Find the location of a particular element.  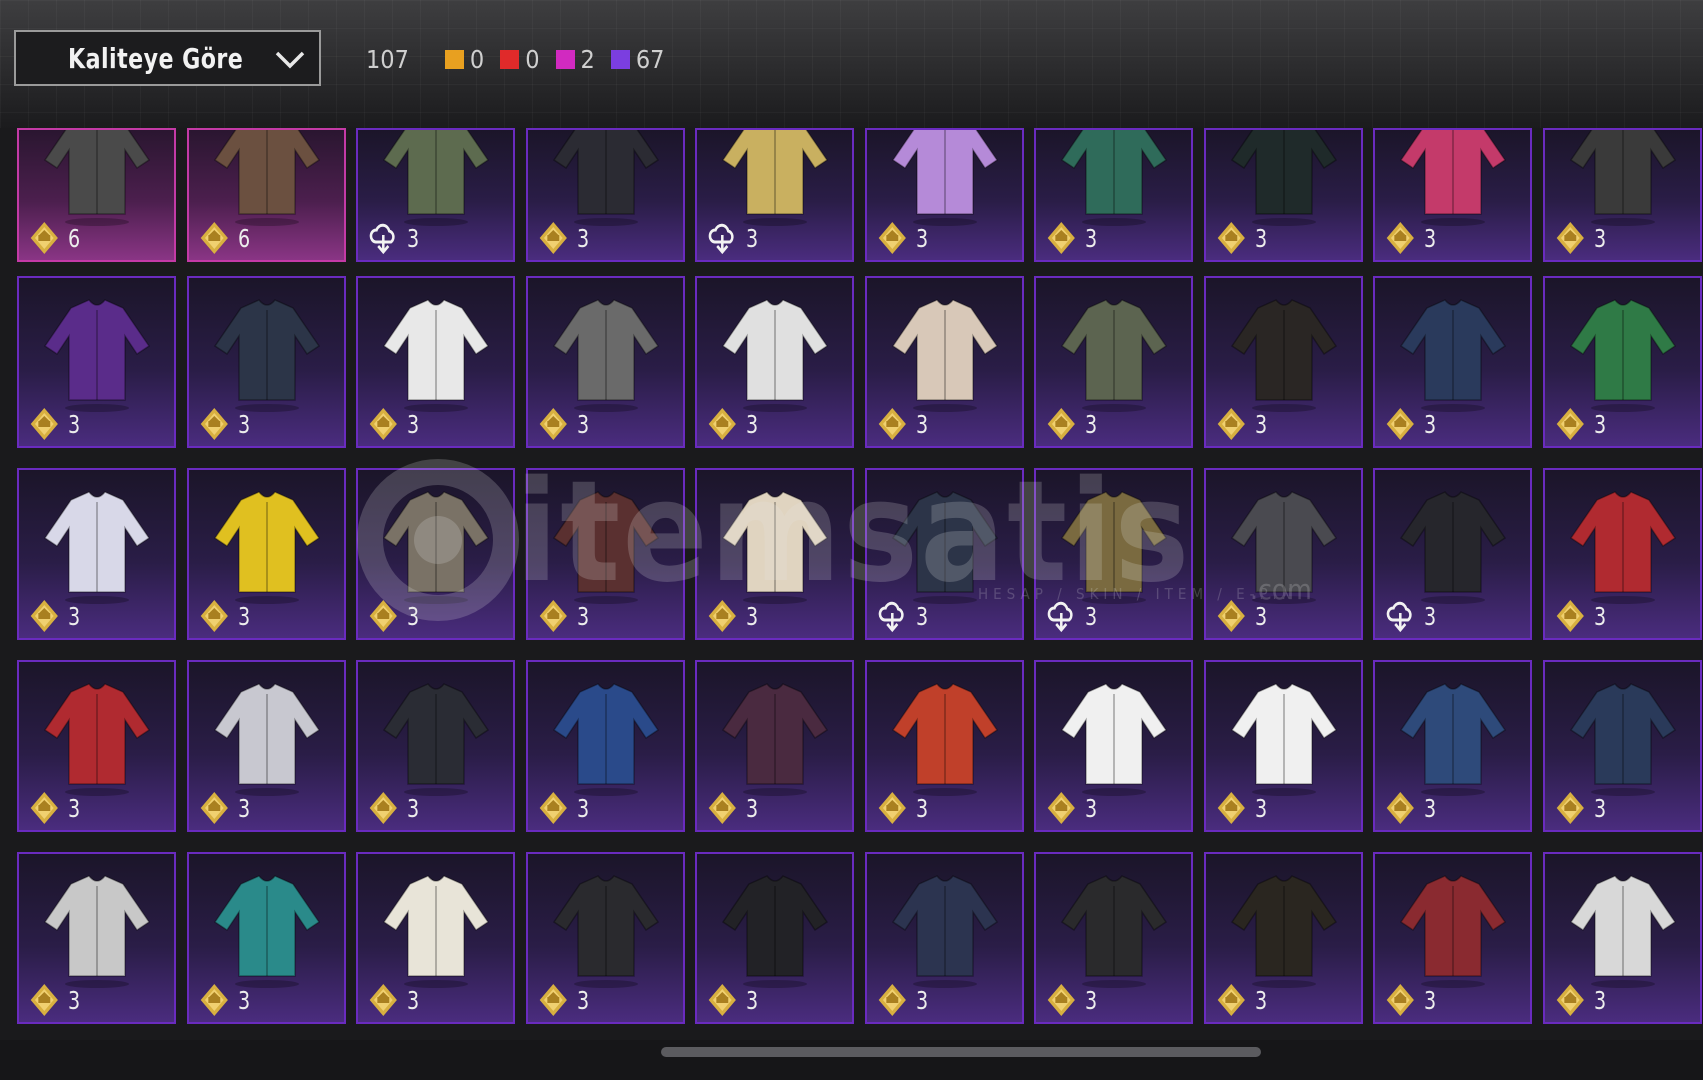

item-card-white-uniform: 3 is located at coordinates (435, 938).